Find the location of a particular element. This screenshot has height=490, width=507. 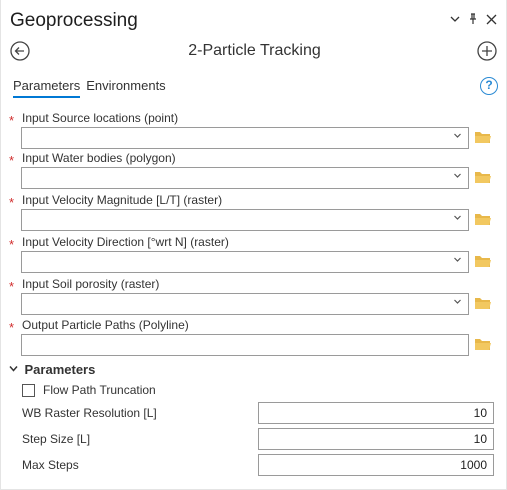

section-label: Parameters is located at coordinates (60, 369).